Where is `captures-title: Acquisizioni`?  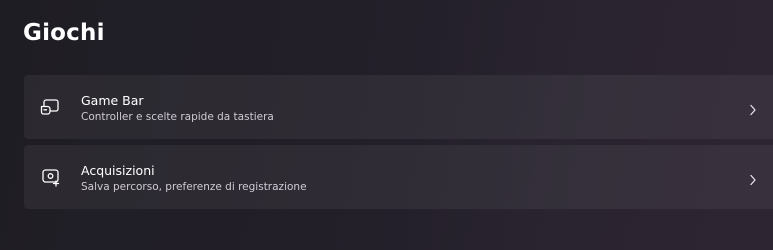 captures-title: Acquisizioni is located at coordinates (118, 170).